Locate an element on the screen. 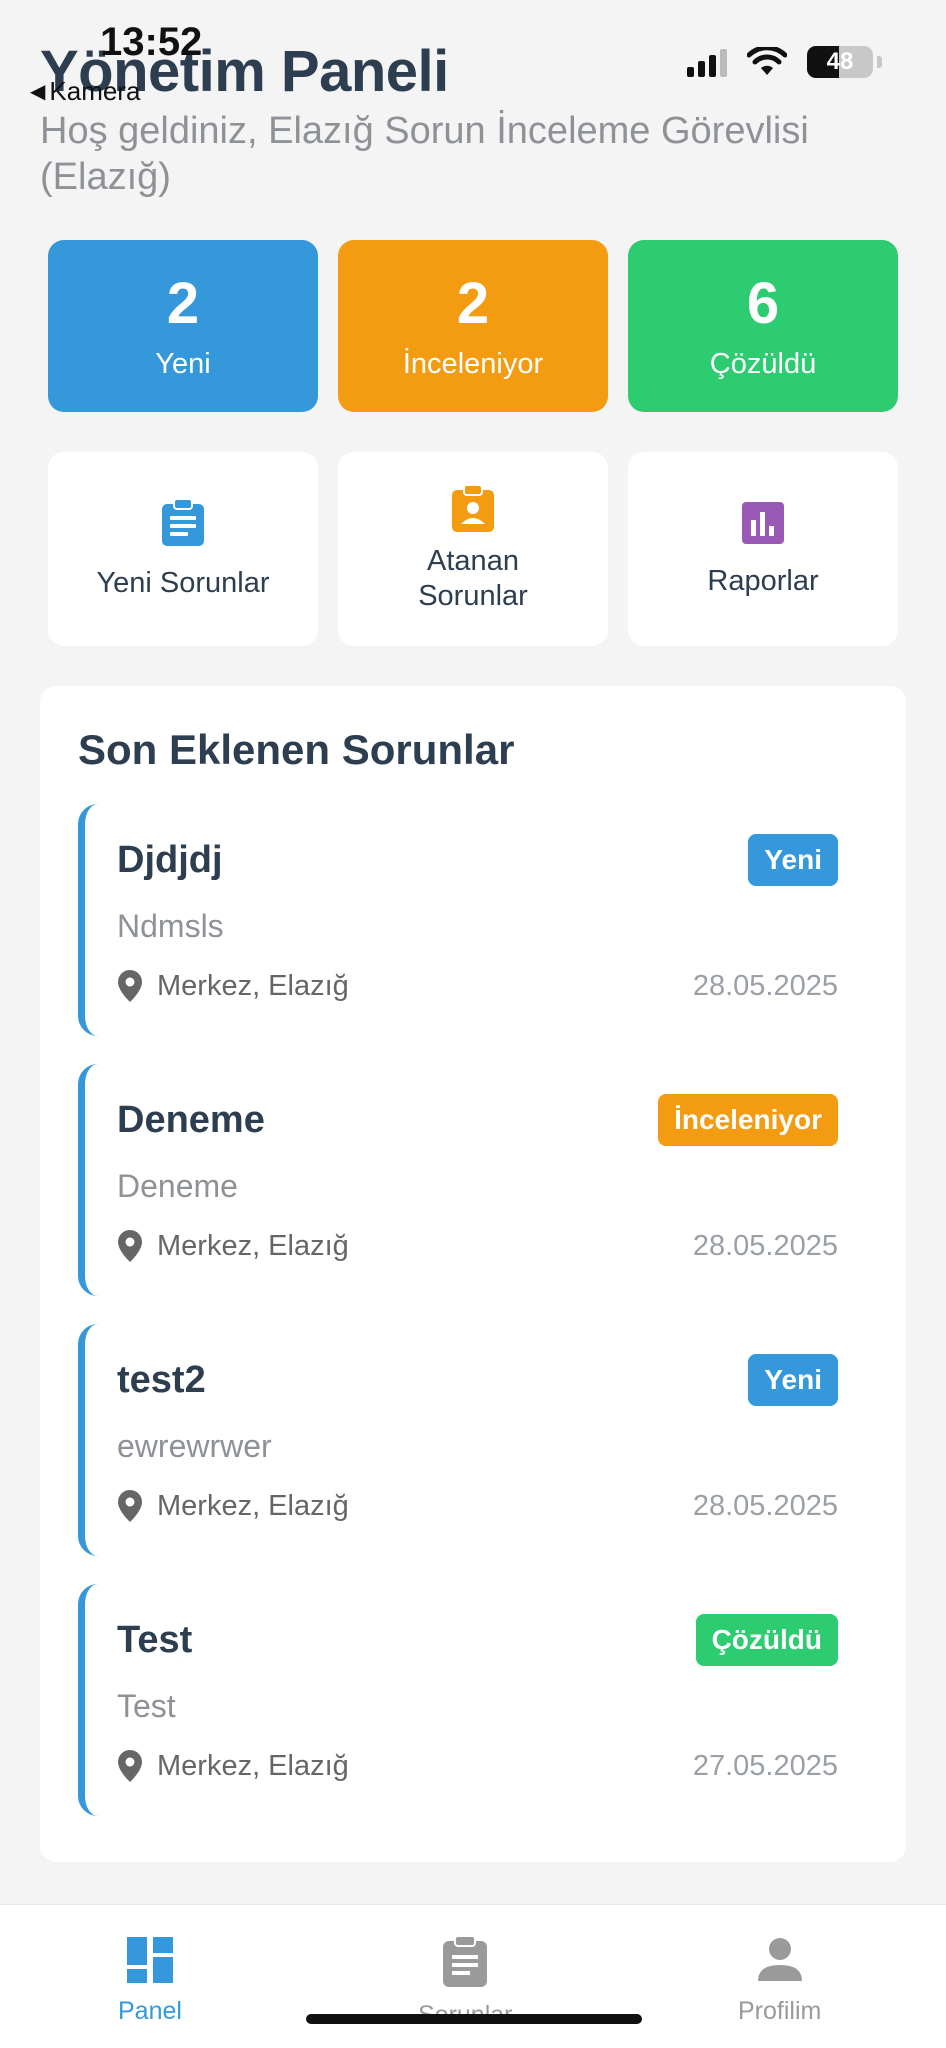  issue-description: ewrewrwer is located at coordinates (194, 1446).